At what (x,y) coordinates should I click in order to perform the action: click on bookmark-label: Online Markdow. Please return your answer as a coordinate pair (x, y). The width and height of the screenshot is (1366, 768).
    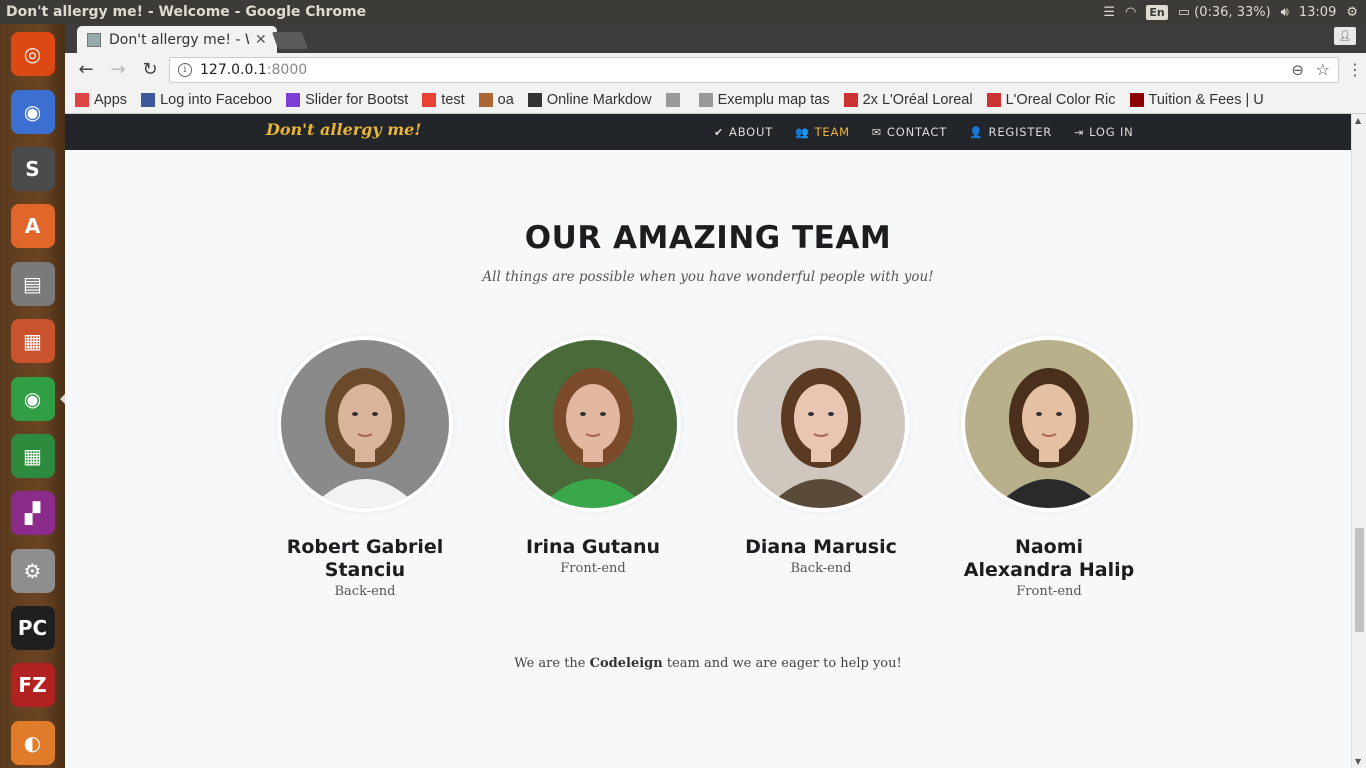
    Looking at the image, I should click on (599, 99).